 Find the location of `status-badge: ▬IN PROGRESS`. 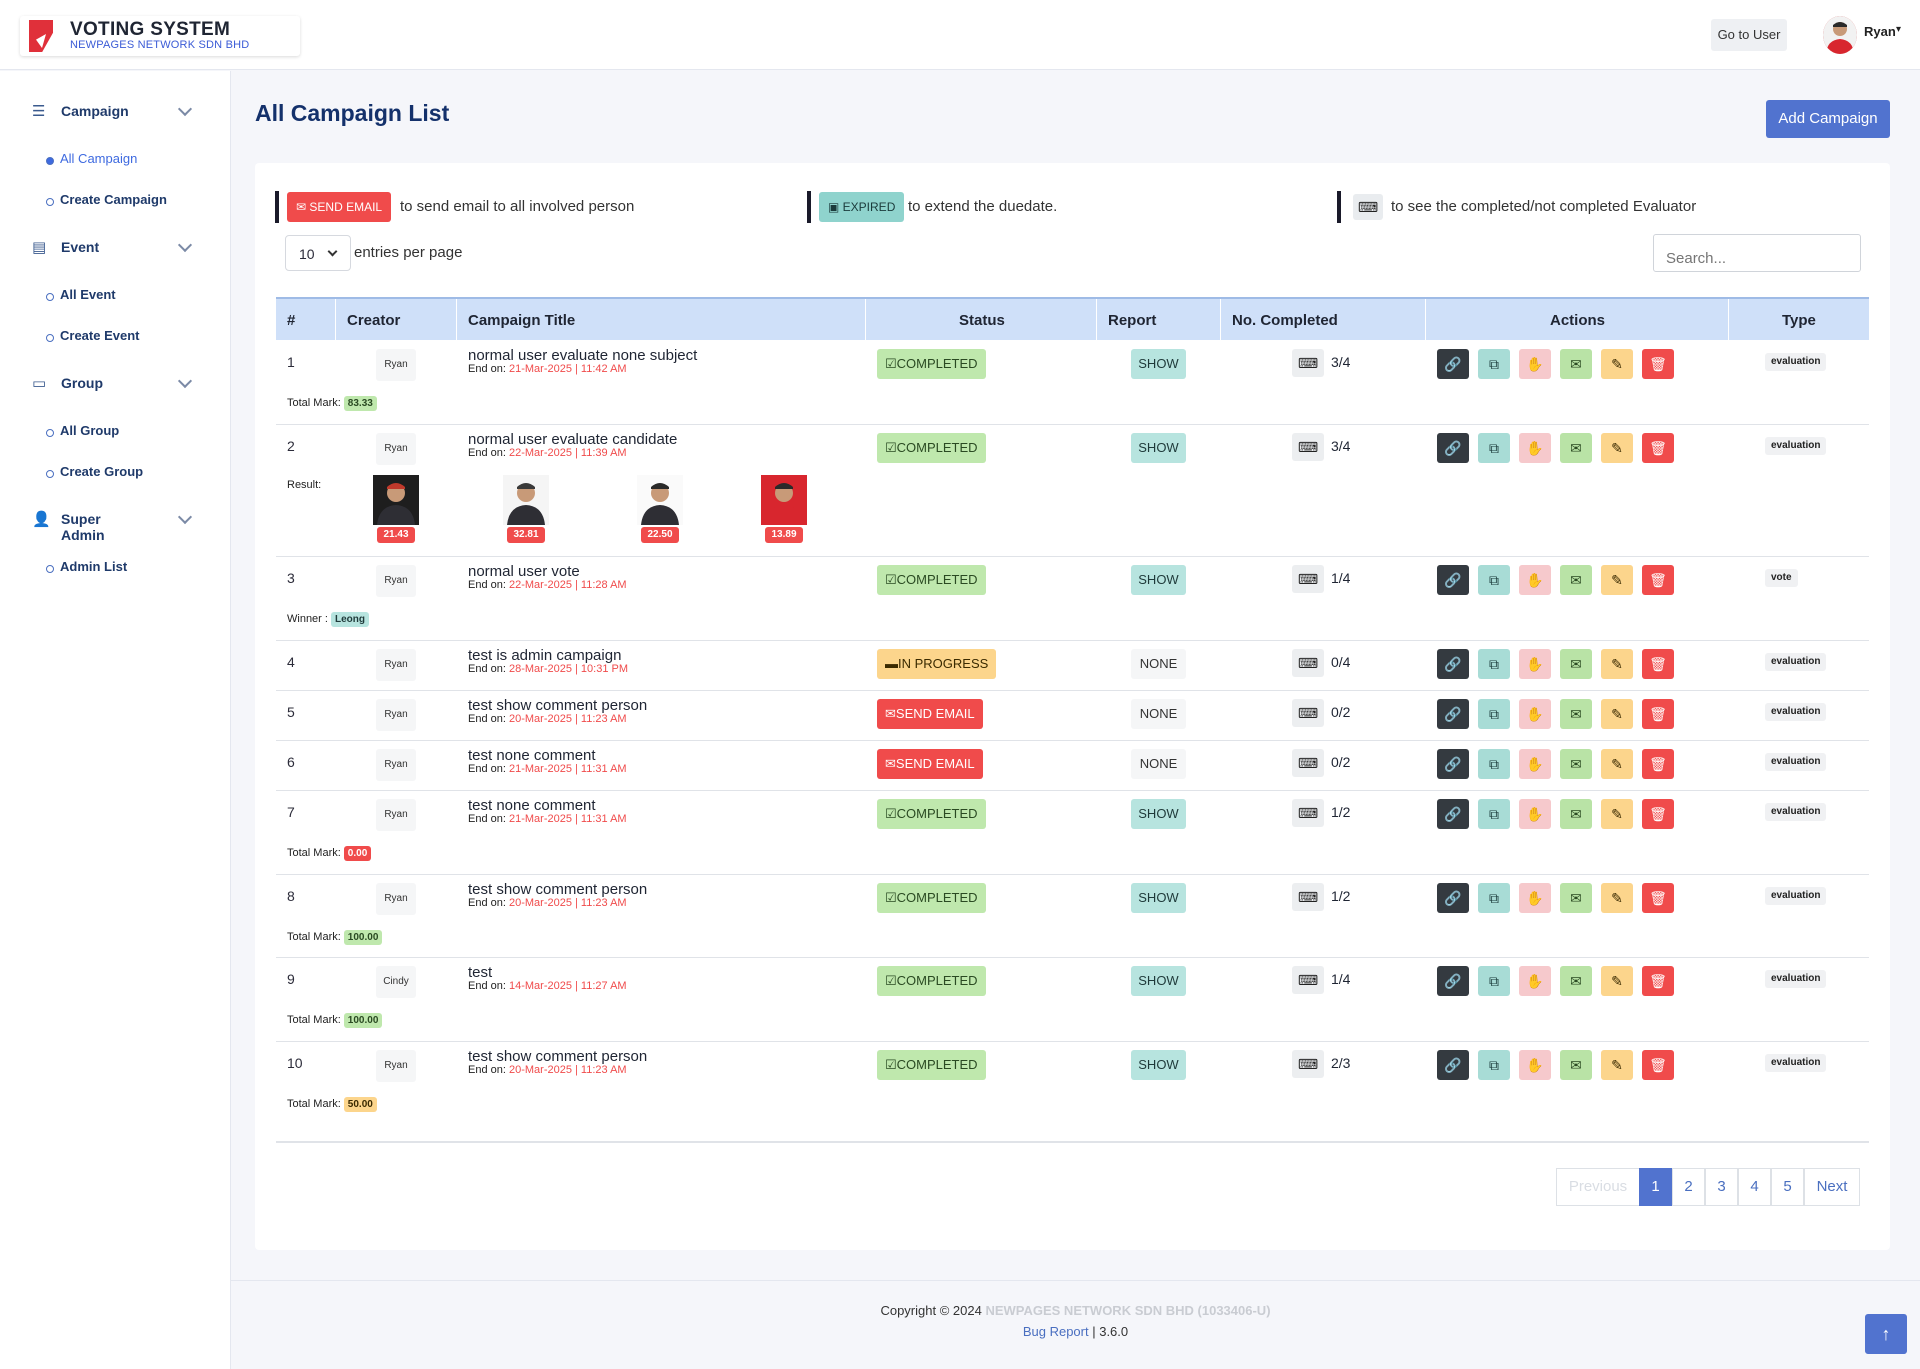

status-badge: ▬IN PROGRESS is located at coordinates (937, 664).